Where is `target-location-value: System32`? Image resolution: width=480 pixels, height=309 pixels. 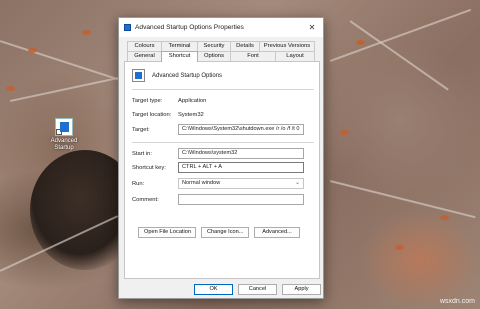
target-location-value: System32 is located at coordinates (191, 115).